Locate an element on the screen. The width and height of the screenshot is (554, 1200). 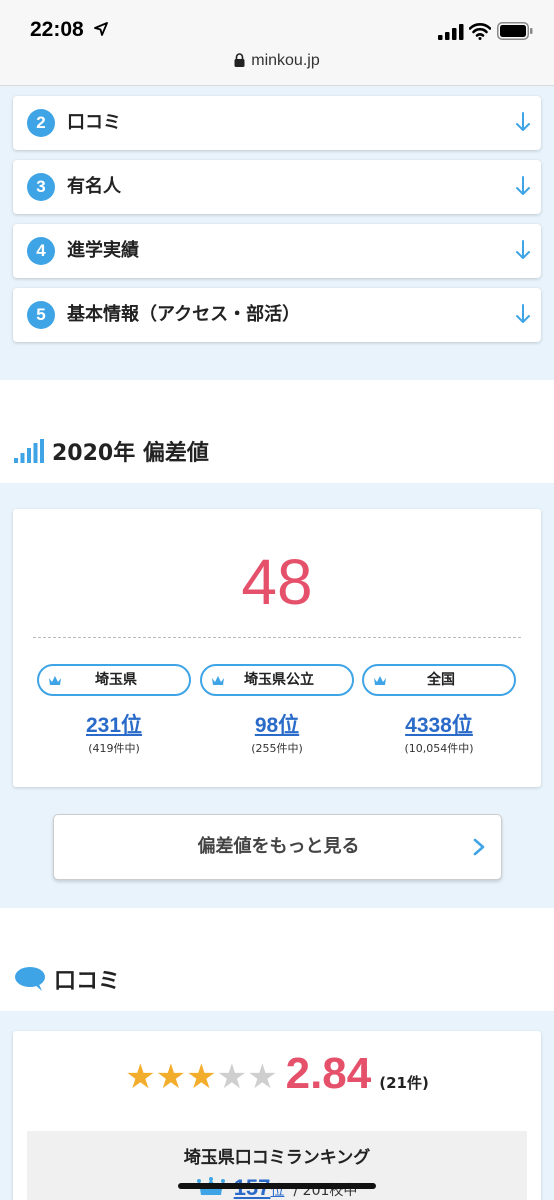
rank-prefecture-public: 埼玉県公立 98位 (255件中) is located at coordinates (277, 710).